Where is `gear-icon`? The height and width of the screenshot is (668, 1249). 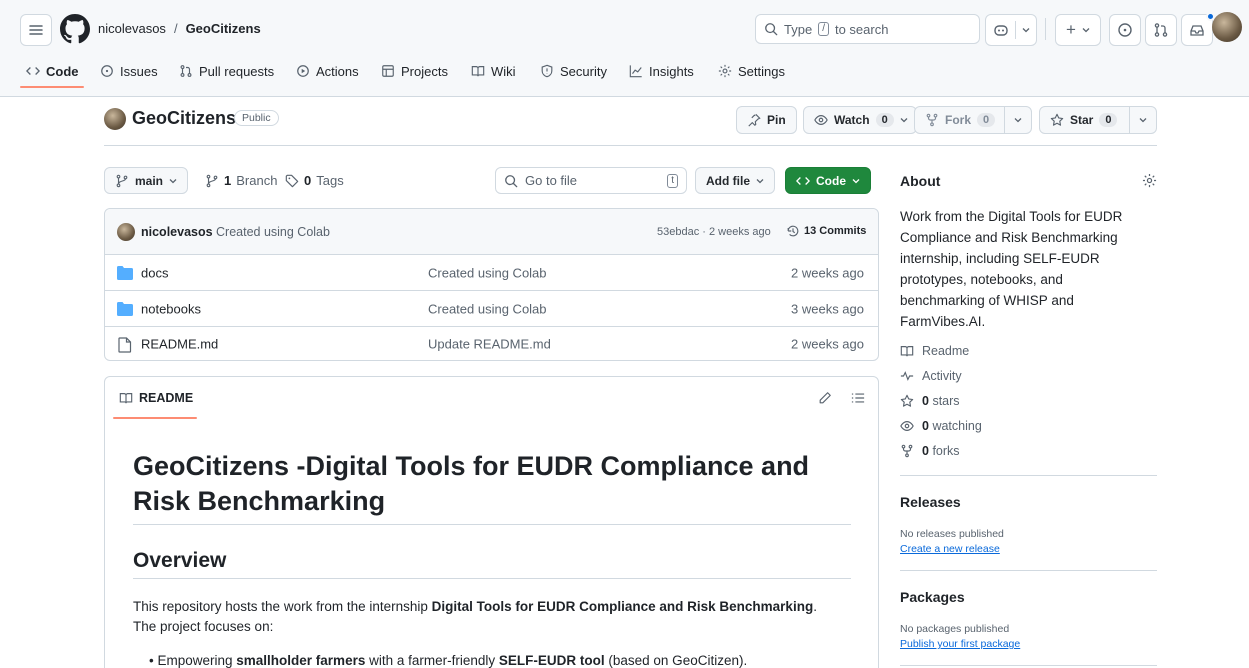 gear-icon is located at coordinates (1149, 180).